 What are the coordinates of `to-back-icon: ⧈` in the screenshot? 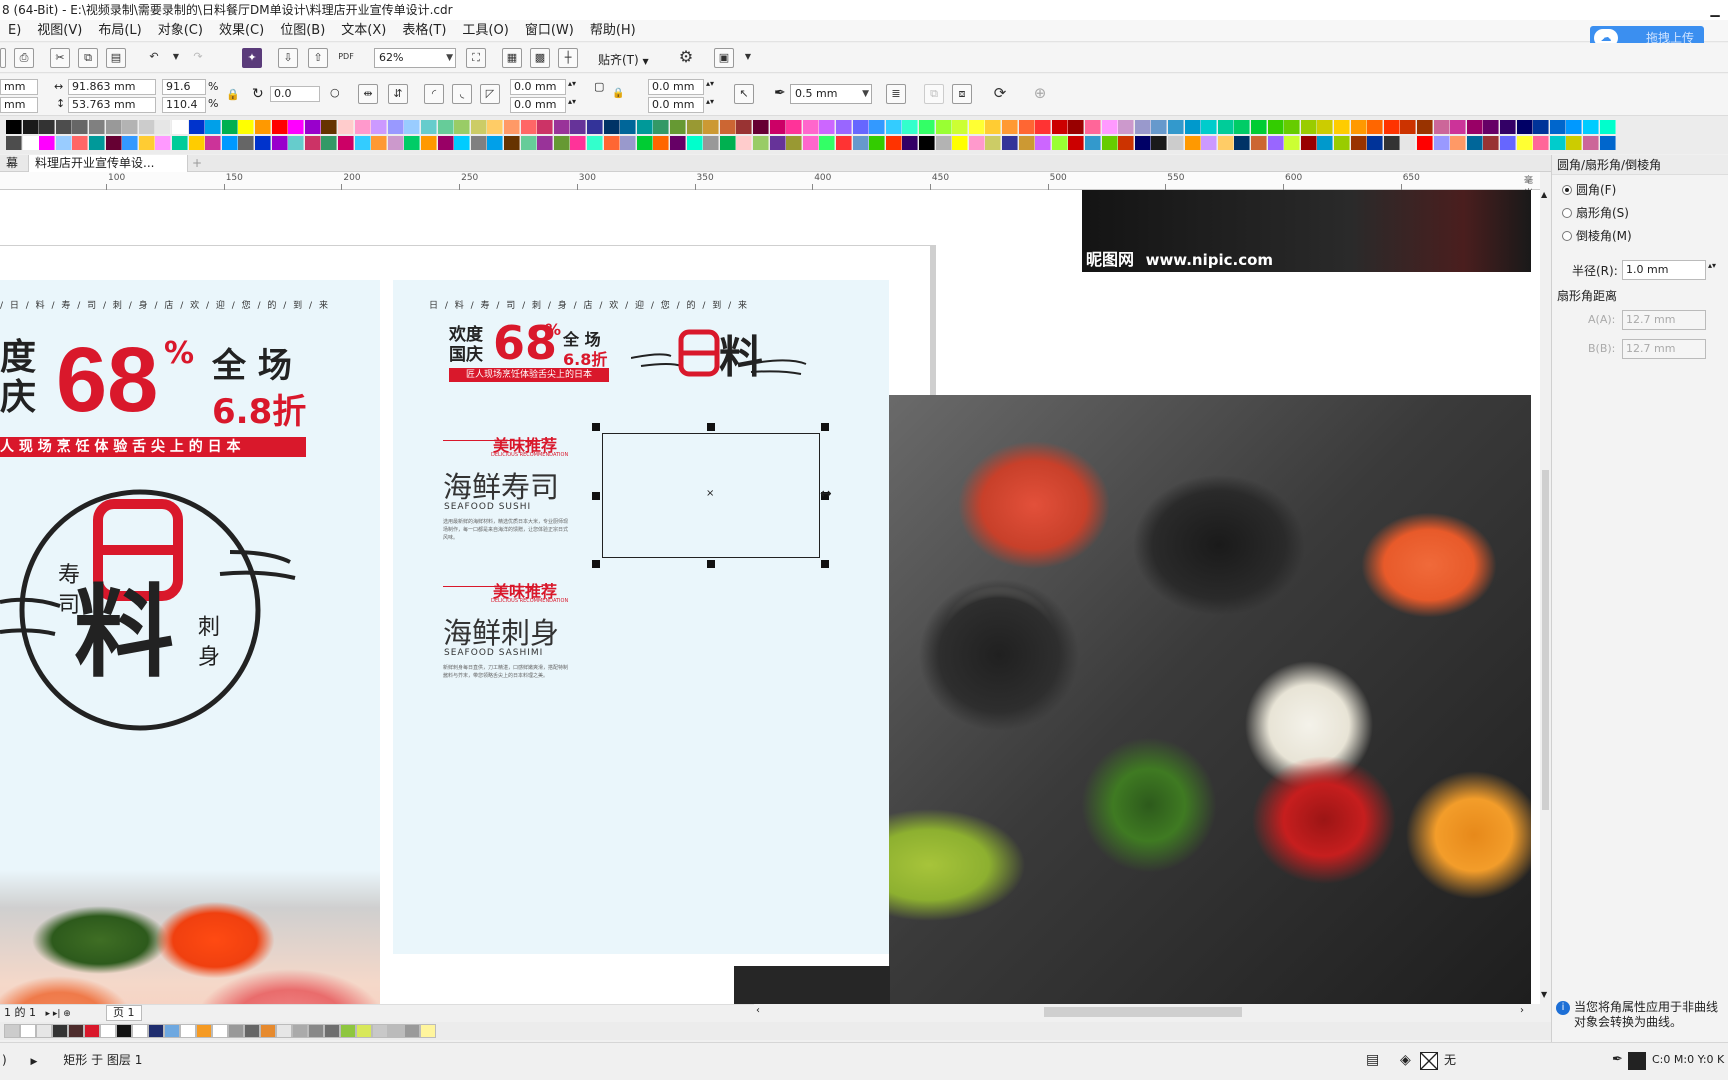 It's located at (962, 94).